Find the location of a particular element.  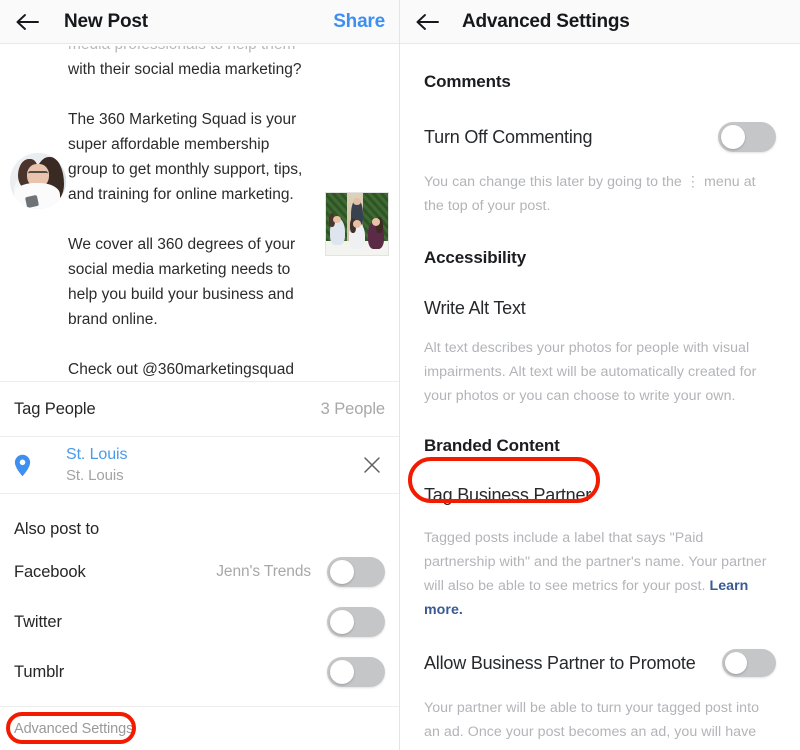

section-heading-accessibility: Accessibility is located at coordinates (475, 257).